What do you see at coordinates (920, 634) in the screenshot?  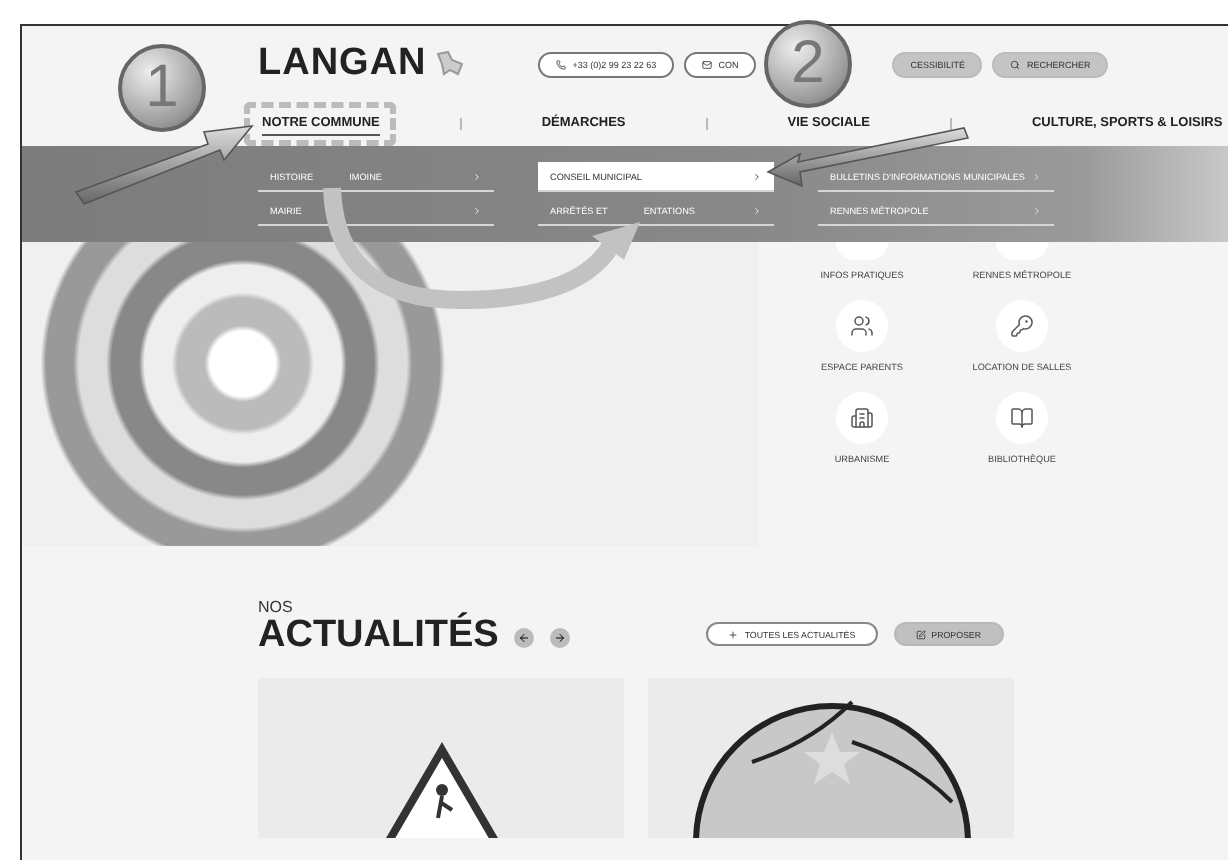 I see `edit-icon` at bounding box center [920, 634].